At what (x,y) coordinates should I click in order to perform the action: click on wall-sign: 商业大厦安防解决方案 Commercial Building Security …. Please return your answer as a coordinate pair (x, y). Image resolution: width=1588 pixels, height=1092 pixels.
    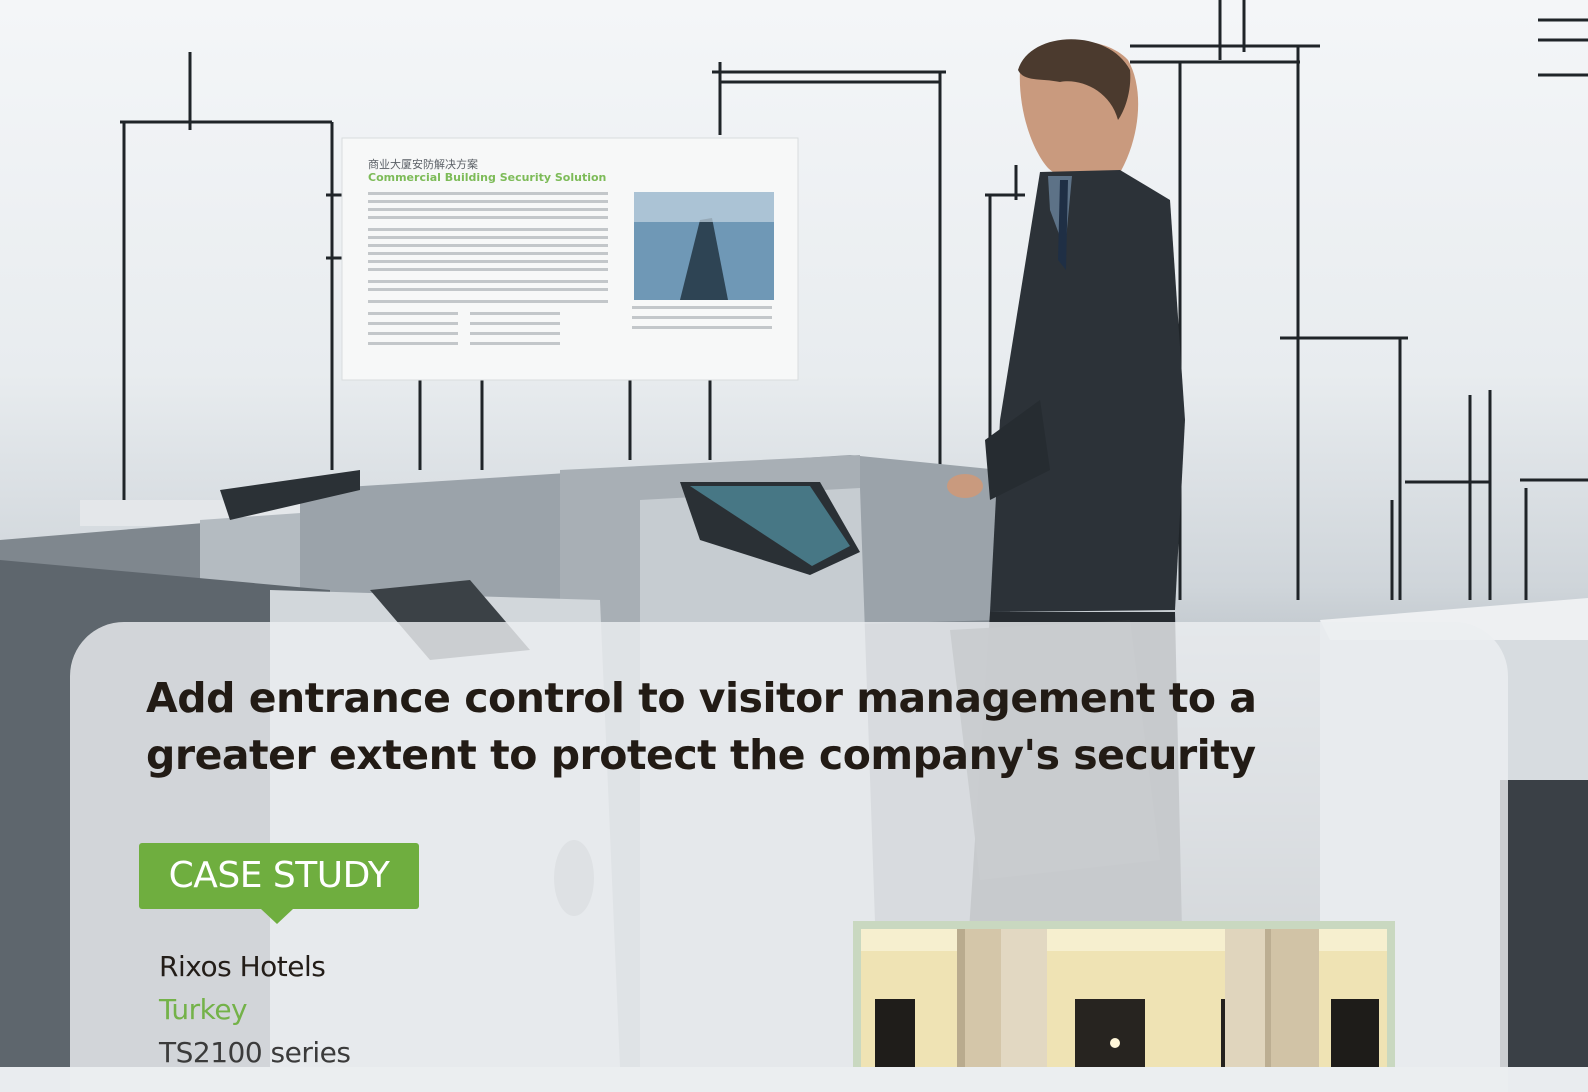
    Looking at the image, I should click on (570, 259).